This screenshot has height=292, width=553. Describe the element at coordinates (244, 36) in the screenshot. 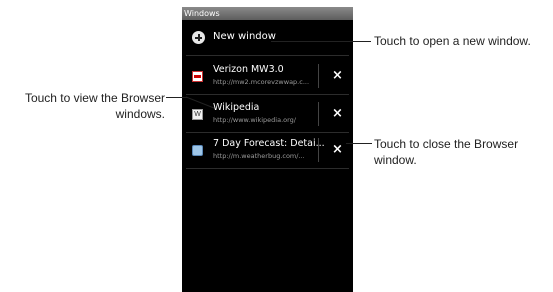

I see `new-window-label: New window` at that location.